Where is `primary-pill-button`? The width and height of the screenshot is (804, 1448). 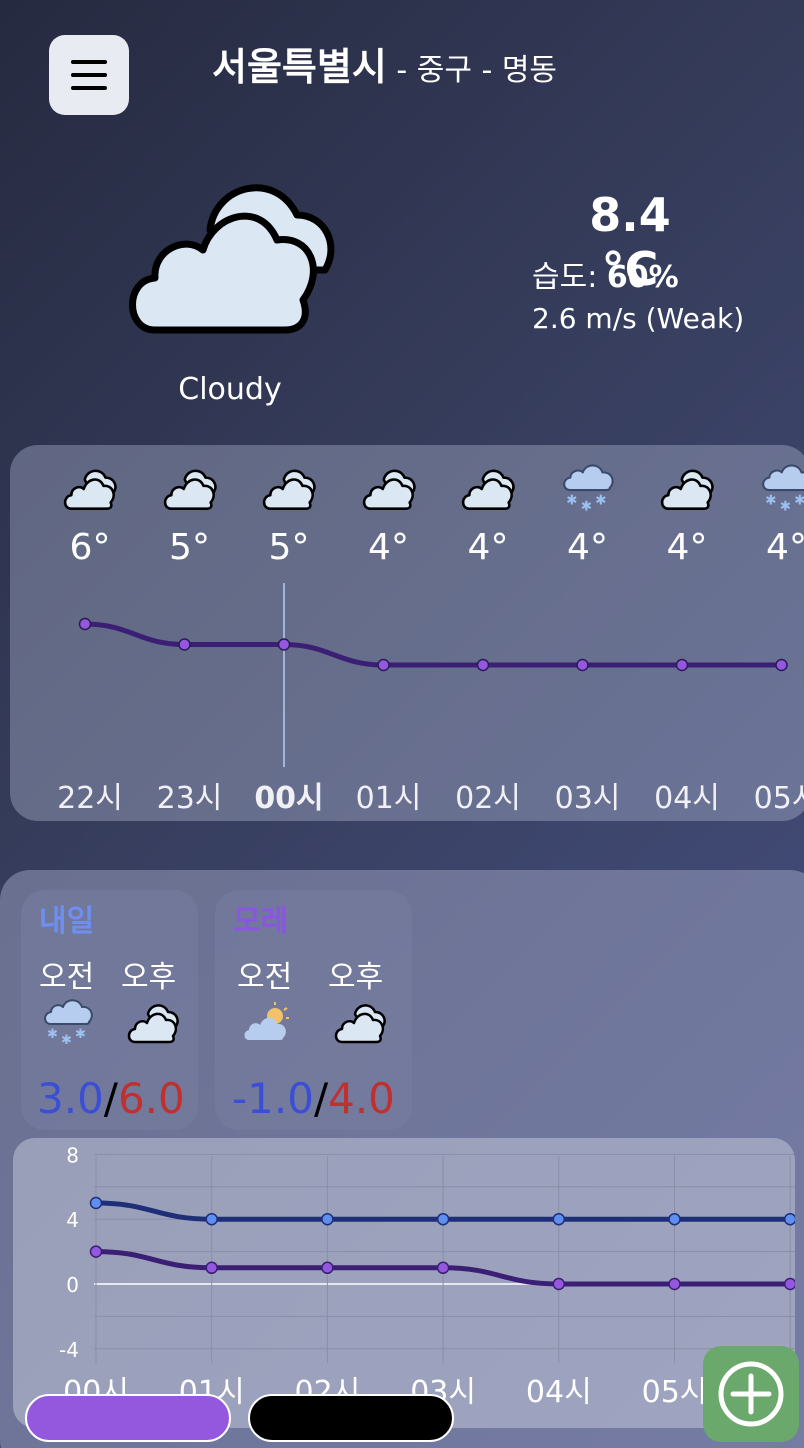 primary-pill-button is located at coordinates (128, 1418).